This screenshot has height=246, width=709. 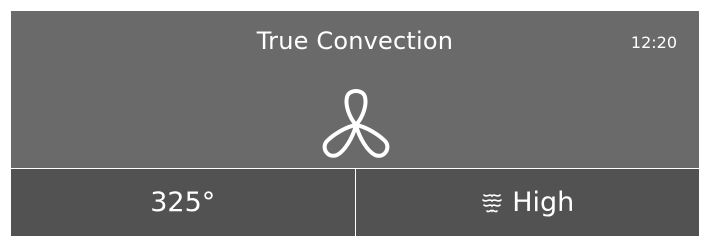 What do you see at coordinates (355, 41) in the screenshot?
I see `mode-title: True Convection` at bounding box center [355, 41].